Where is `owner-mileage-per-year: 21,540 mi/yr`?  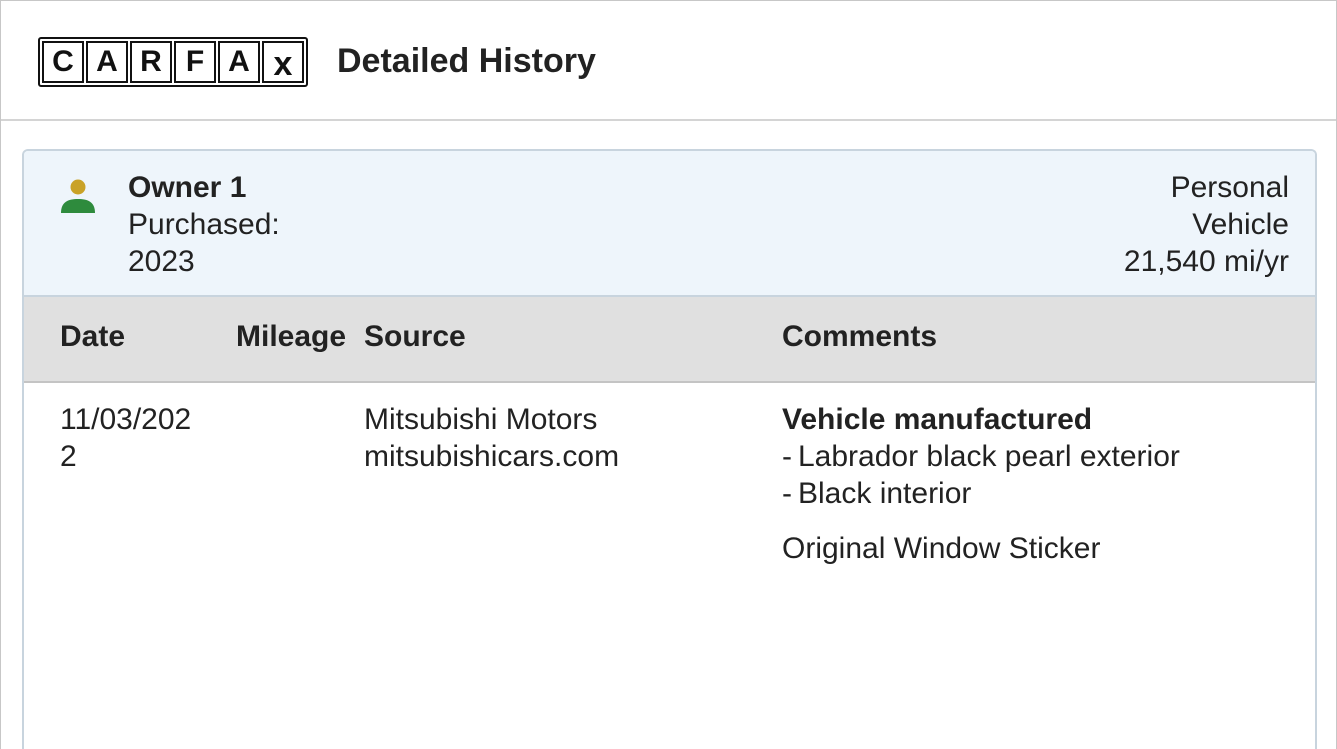 owner-mileage-per-year: 21,540 mi/yr is located at coordinates (1206, 261).